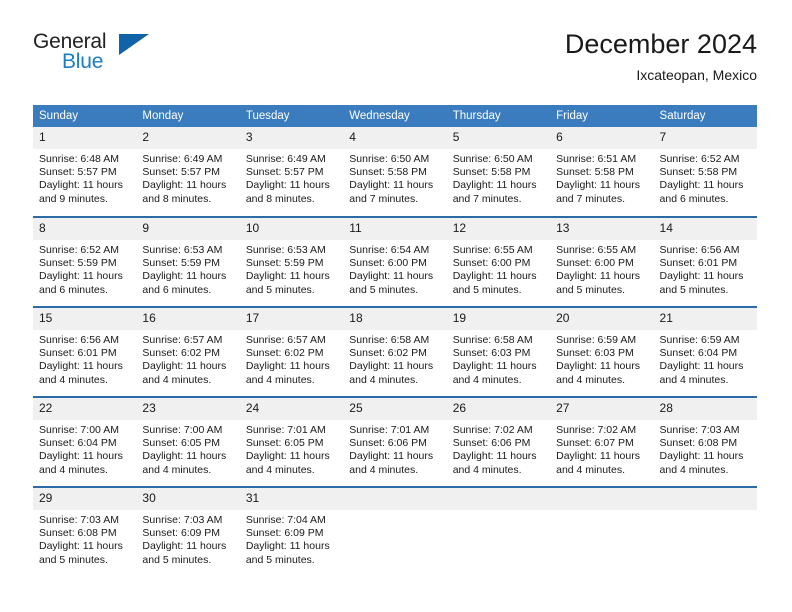  What do you see at coordinates (182, 250) in the screenshot?
I see `sunrise-time: Sunrise: 6:53 AM` at bounding box center [182, 250].